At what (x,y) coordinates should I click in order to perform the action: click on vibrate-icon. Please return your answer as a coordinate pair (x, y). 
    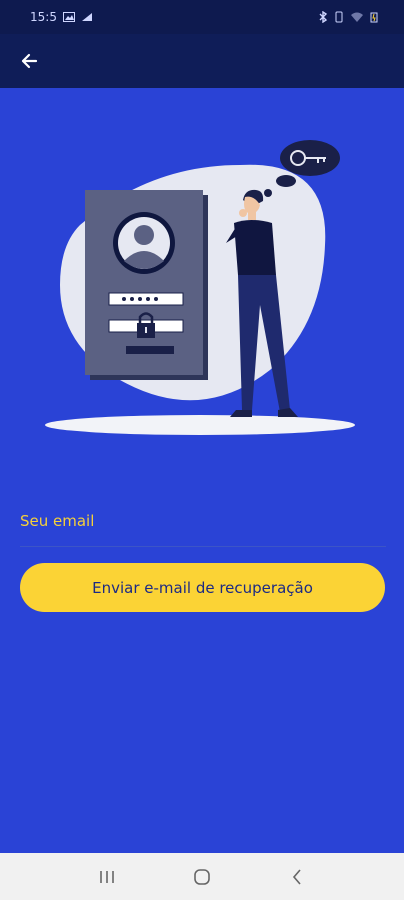
    Looking at the image, I should click on (339, 17).